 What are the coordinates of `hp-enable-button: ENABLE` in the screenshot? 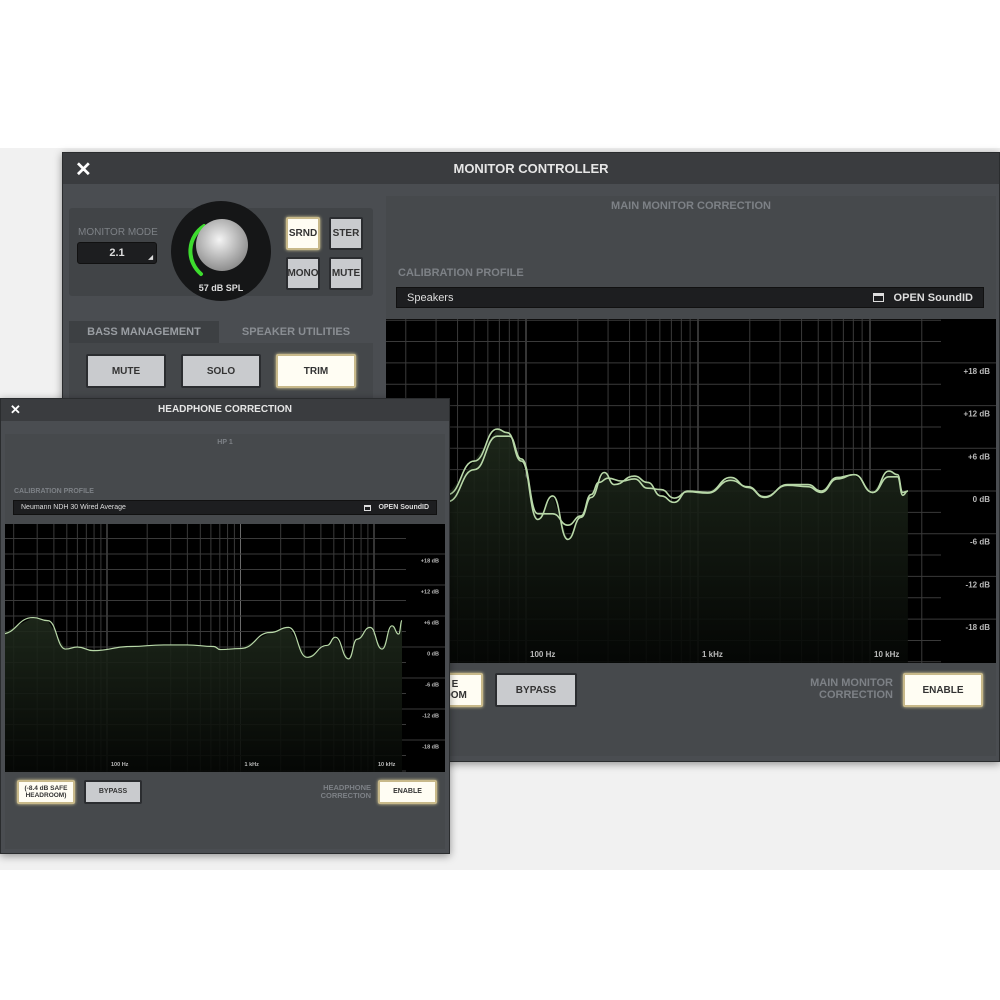 It's located at (407, 792).